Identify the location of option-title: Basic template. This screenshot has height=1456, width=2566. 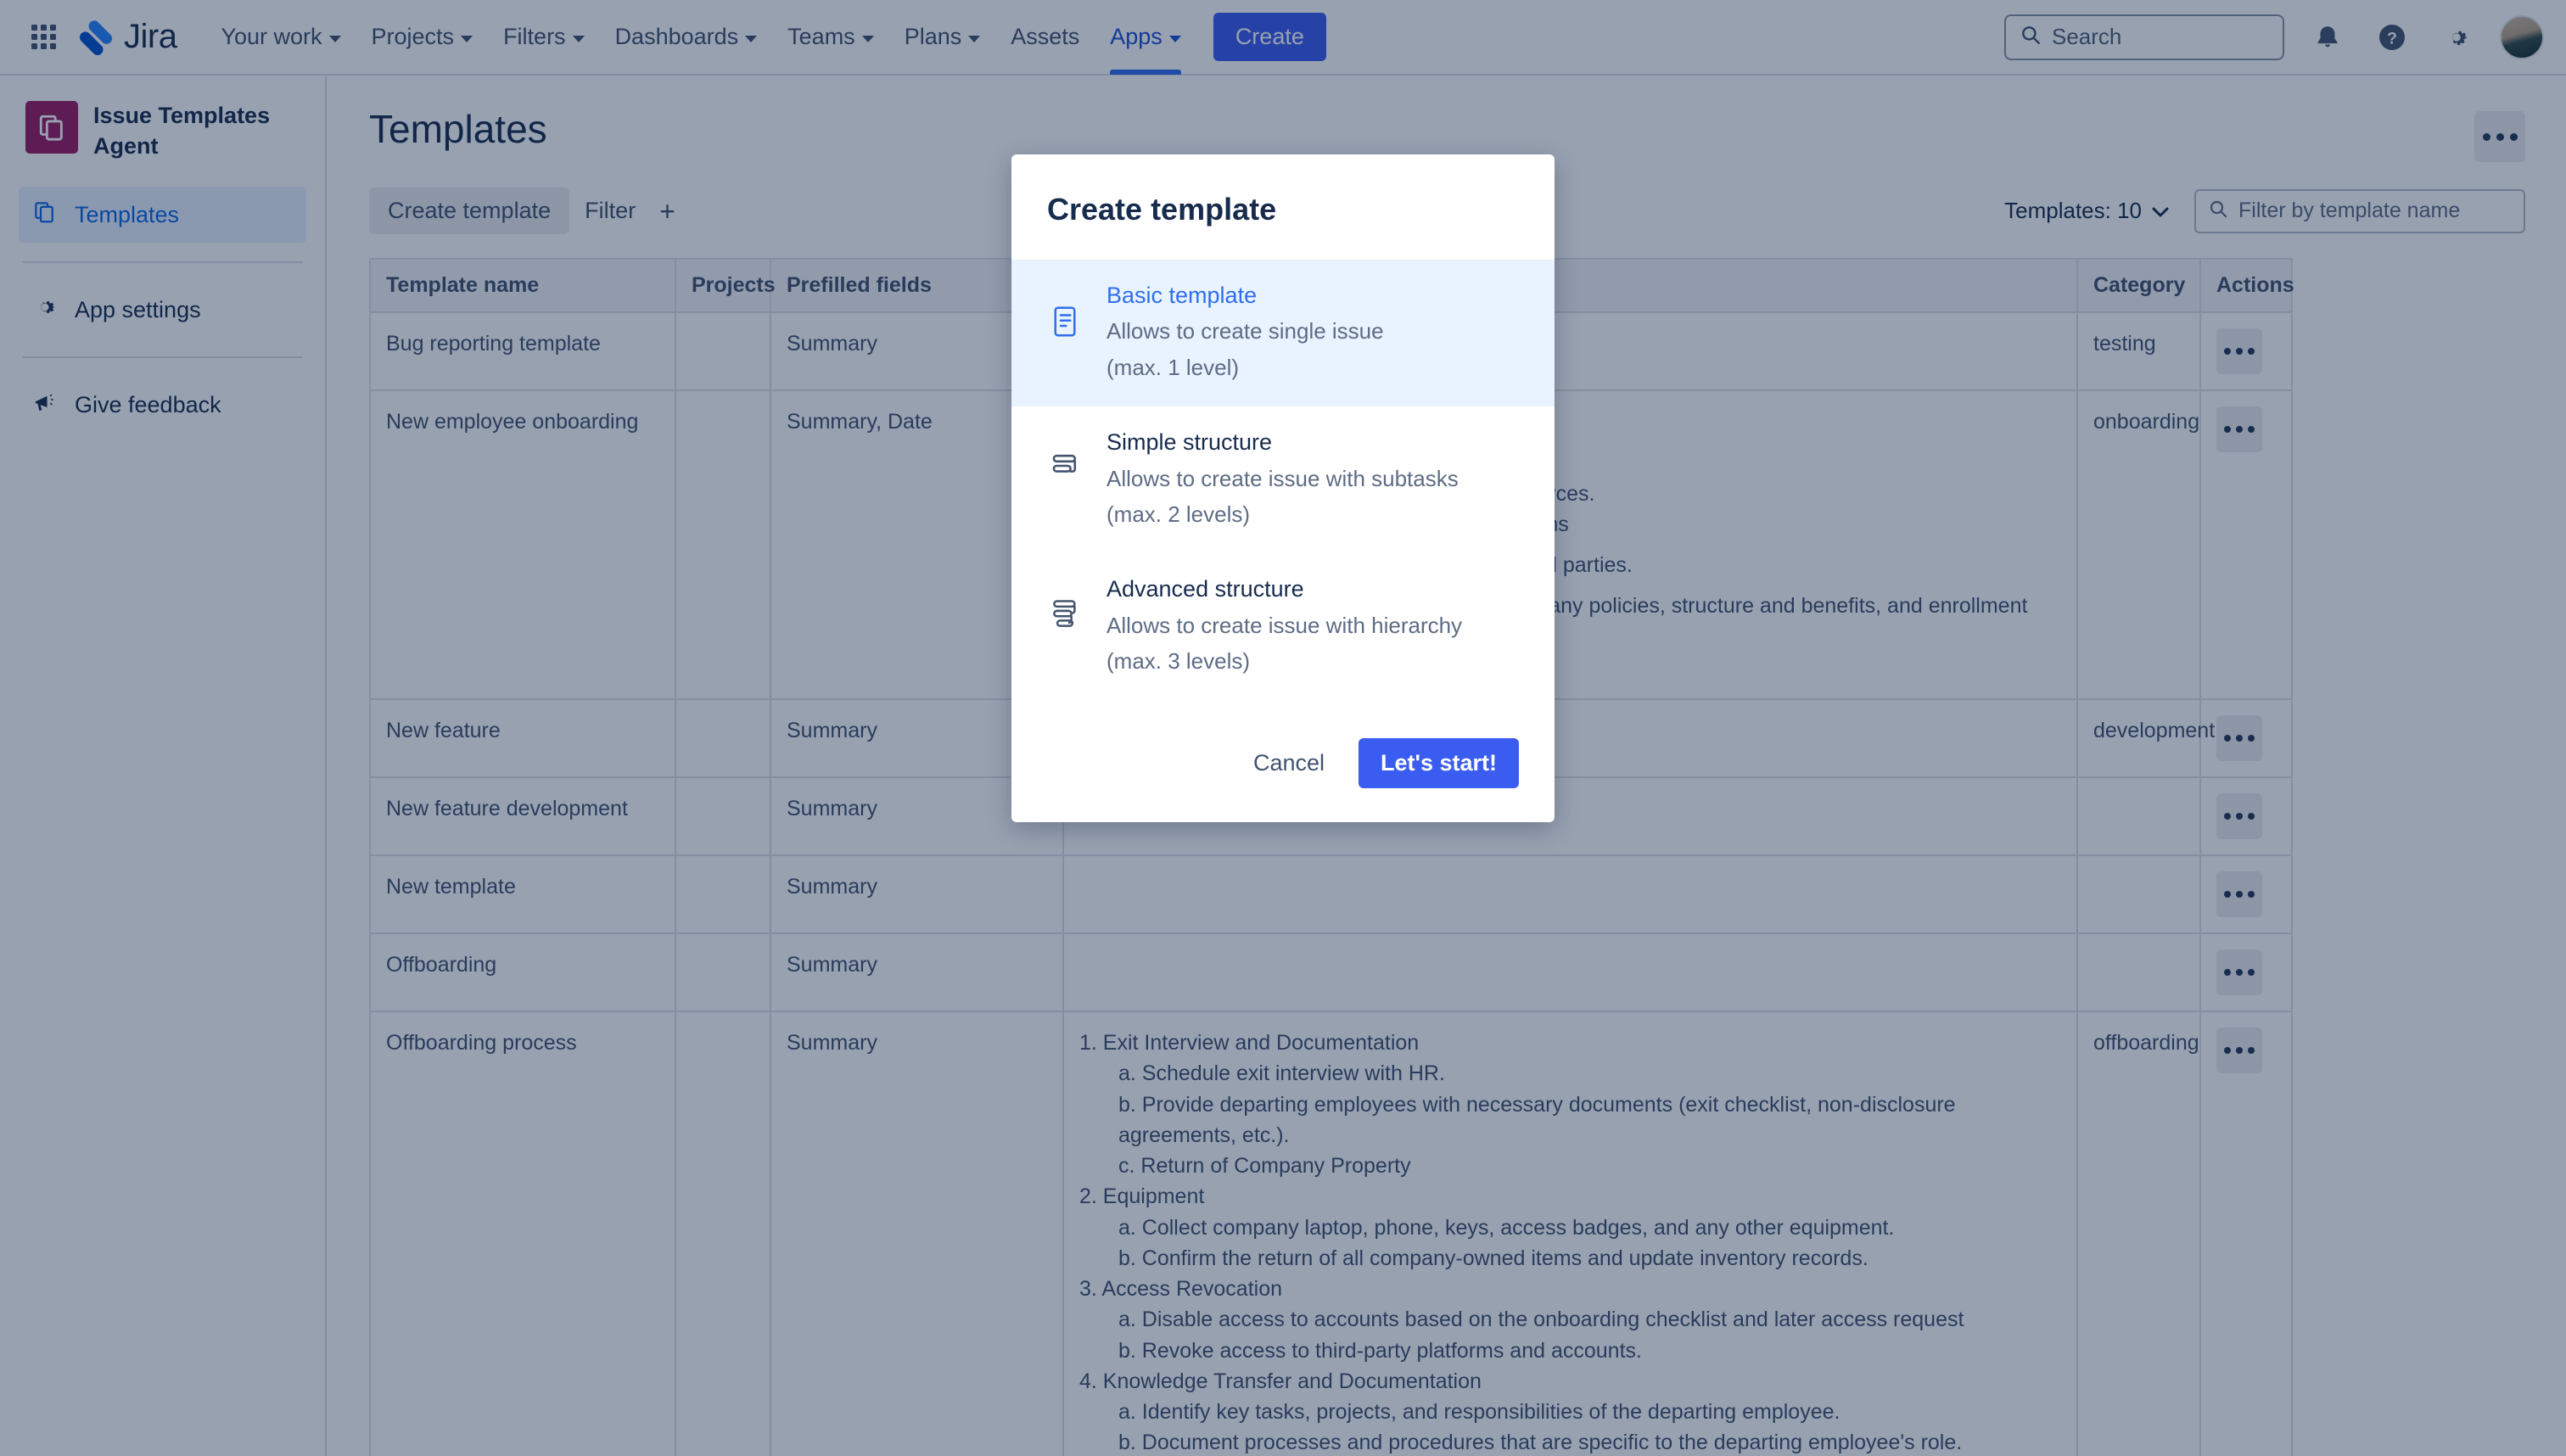
(1182, 296).